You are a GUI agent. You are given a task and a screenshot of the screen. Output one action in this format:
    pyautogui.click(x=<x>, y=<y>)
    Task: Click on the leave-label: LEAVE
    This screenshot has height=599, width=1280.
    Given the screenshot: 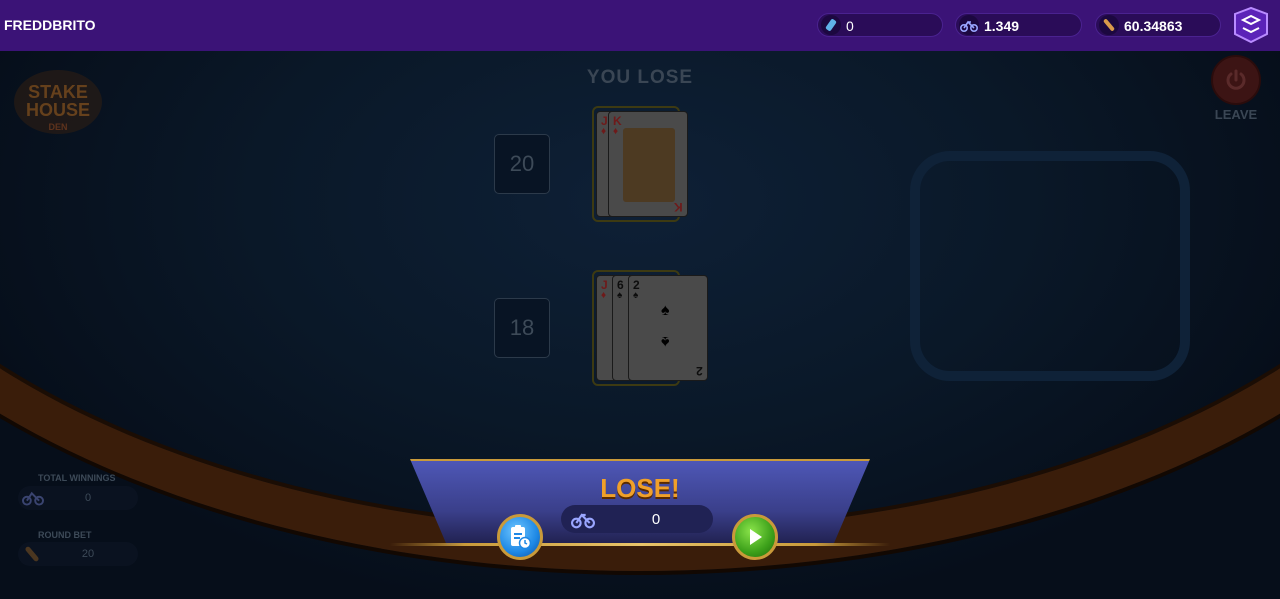 What is the action you would take?
    pyautogui.click(x=1236, y=114)
    